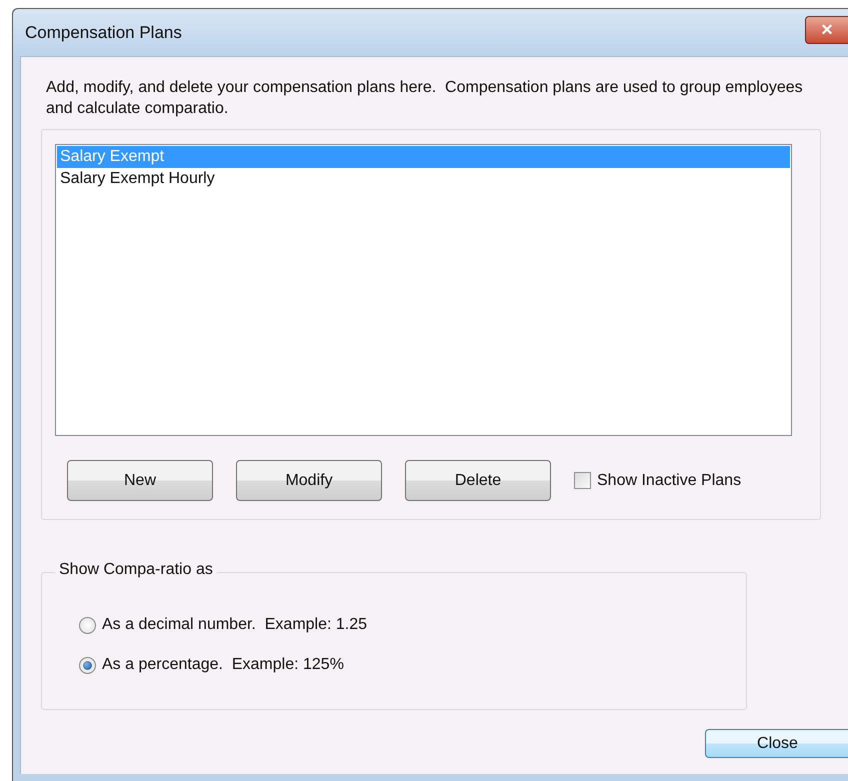 The image size is (848, 781). I want to click on checkbox, so click(582, 480).